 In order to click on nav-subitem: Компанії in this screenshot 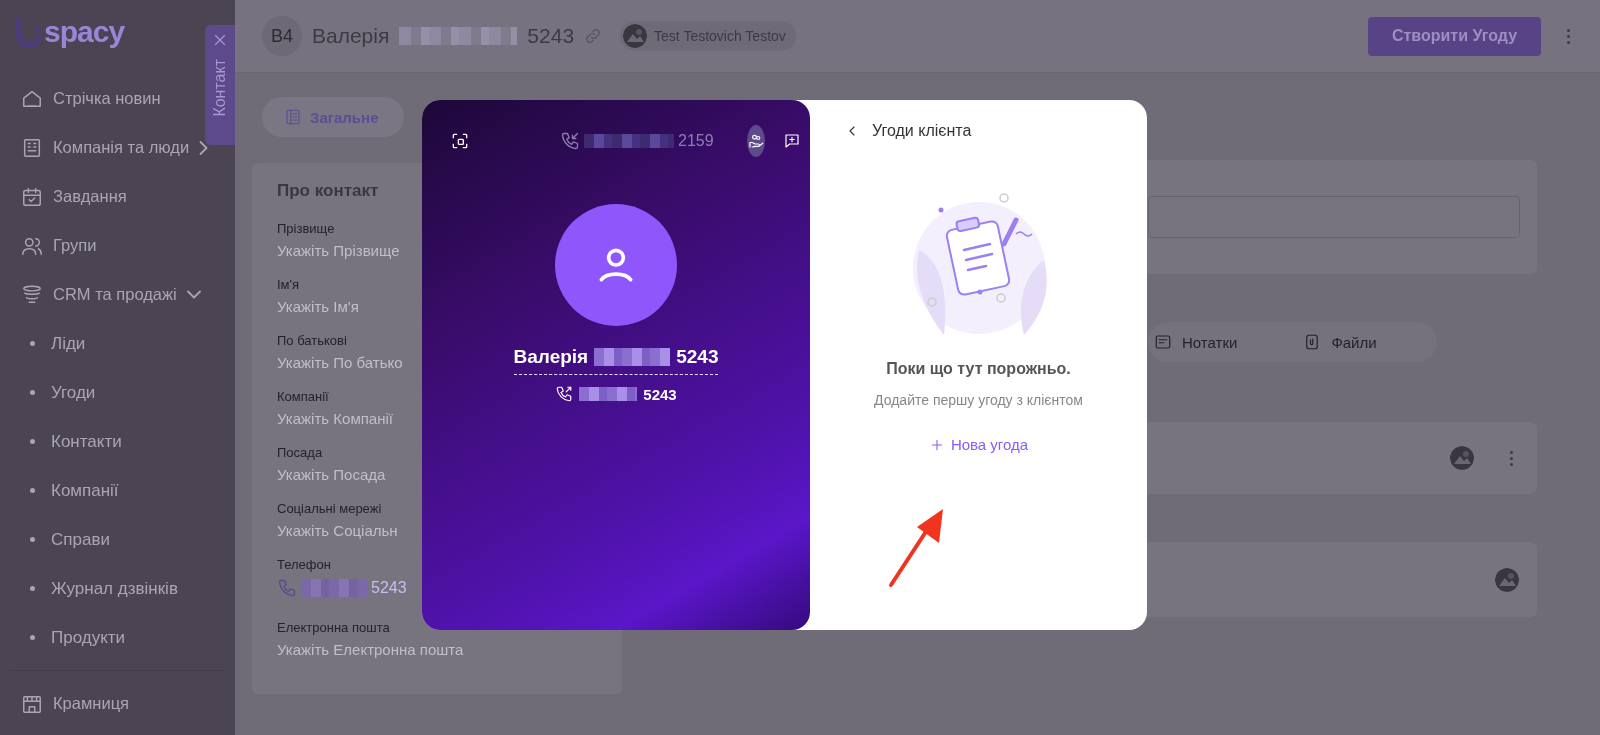, I will do `click(117, 490)`.